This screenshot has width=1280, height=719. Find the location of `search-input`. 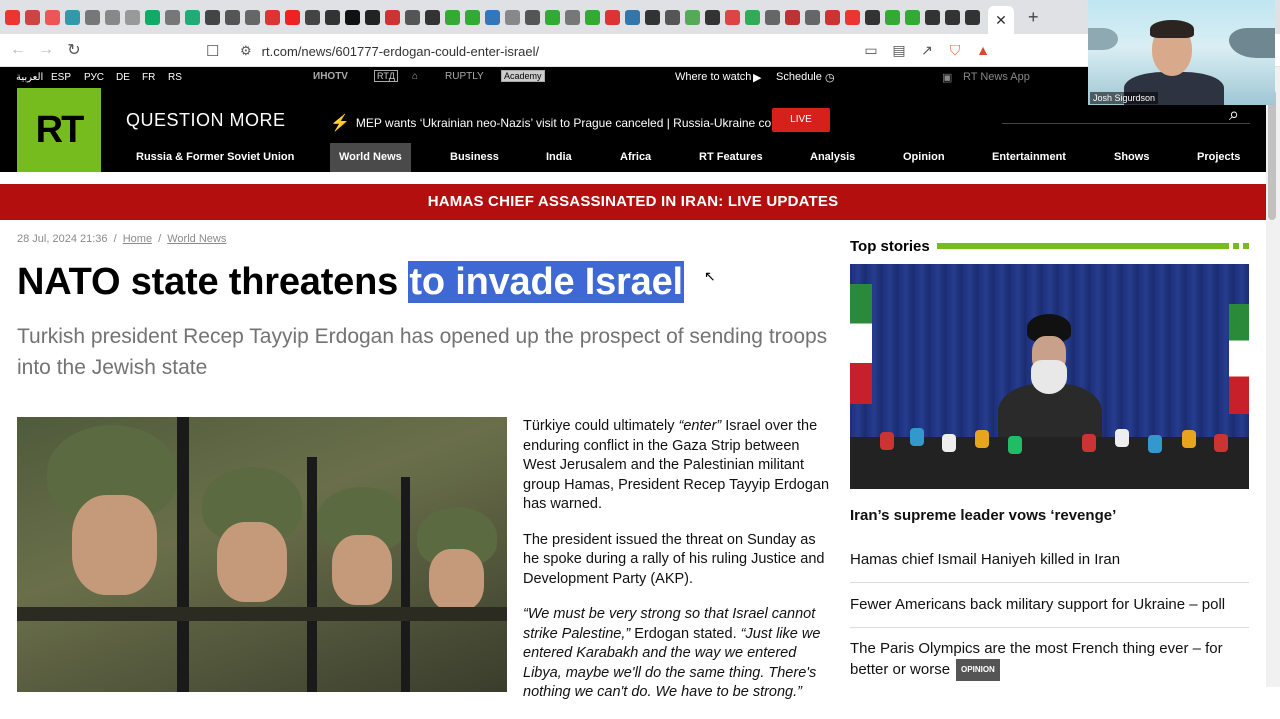

search-input is located at coordinates (1126, 123).